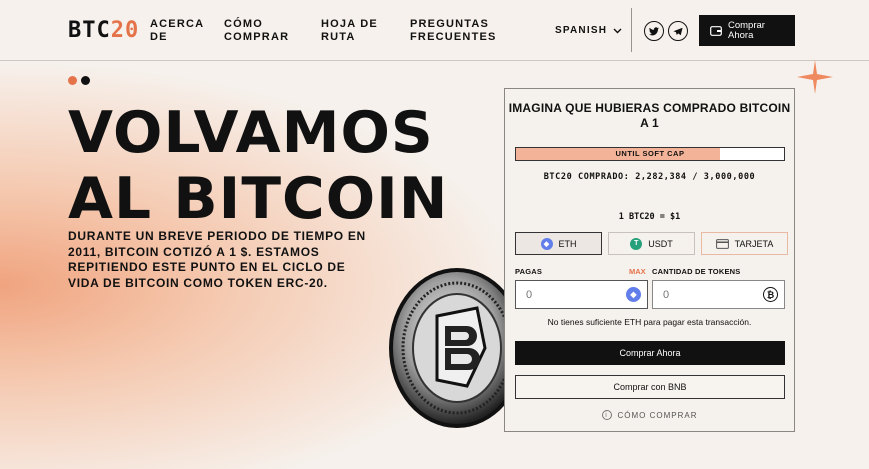 Image resolution: width=869 pixels, height=469 pixels. I want to click on info-icon: i, so click(606, 415).